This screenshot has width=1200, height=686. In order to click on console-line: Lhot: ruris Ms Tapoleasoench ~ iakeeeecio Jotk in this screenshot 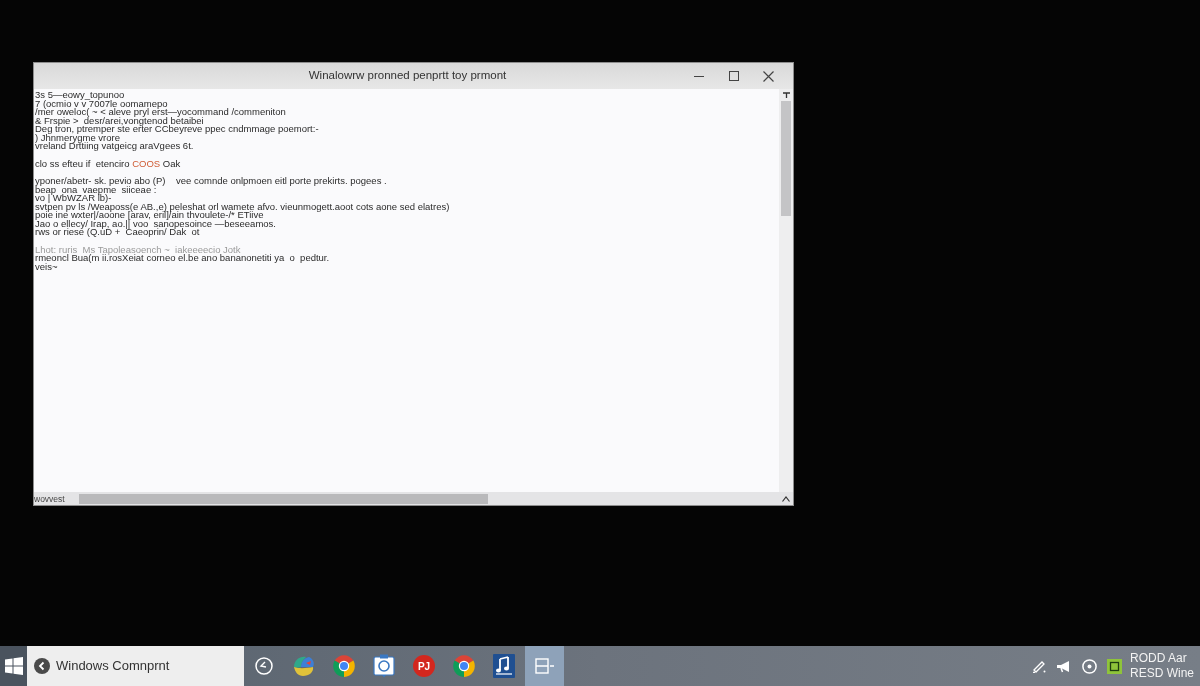, I will do `click(138, 249)`.